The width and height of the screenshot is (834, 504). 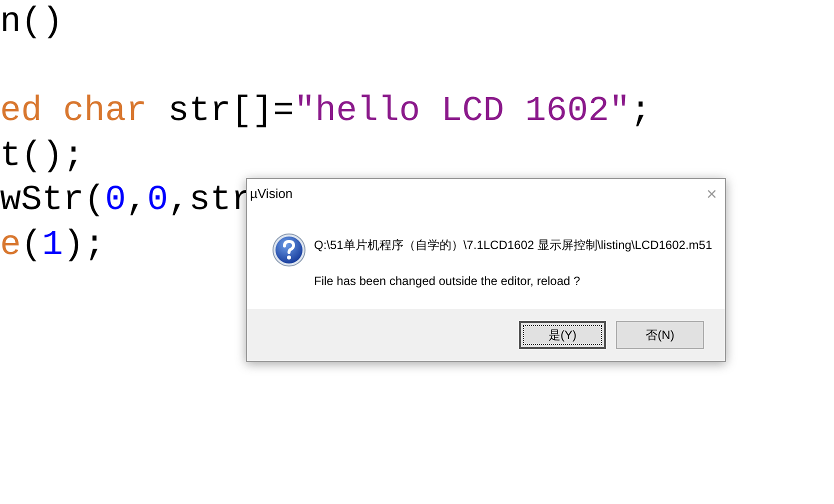 What do you see at coordinates (448, 281) in the screenshot?
I see `message-text: File has been changed outside the editor, reload ?` at bounding box center [448, 281].